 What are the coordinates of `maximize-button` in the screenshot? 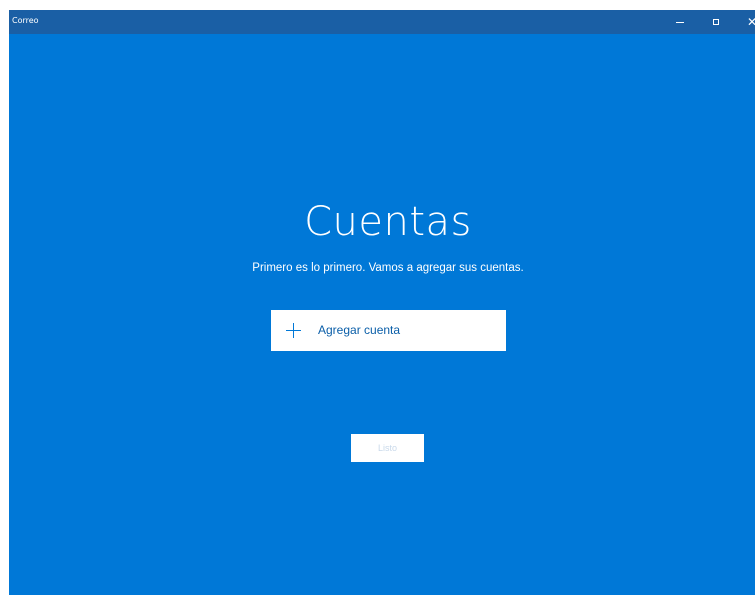 It's located at (716, 22).